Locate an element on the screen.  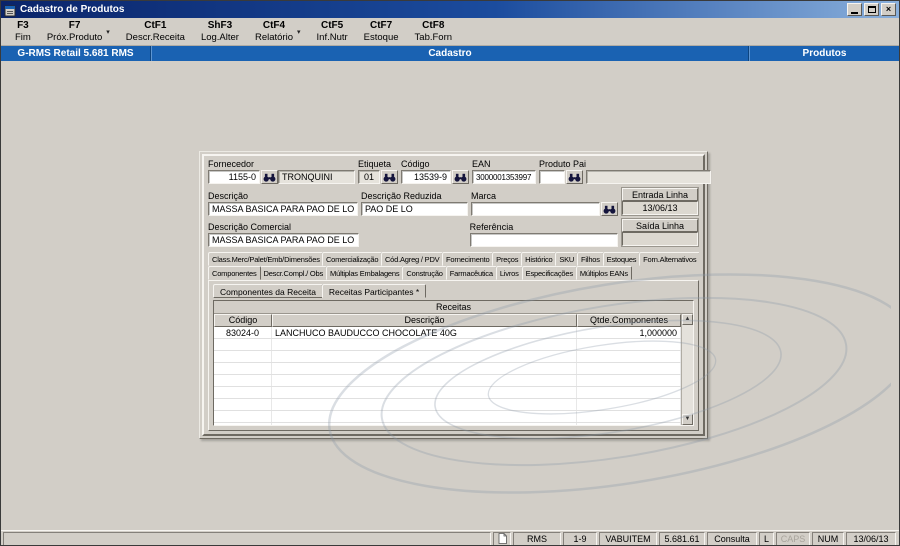
status-message-area is located at coordinates (247, 538).